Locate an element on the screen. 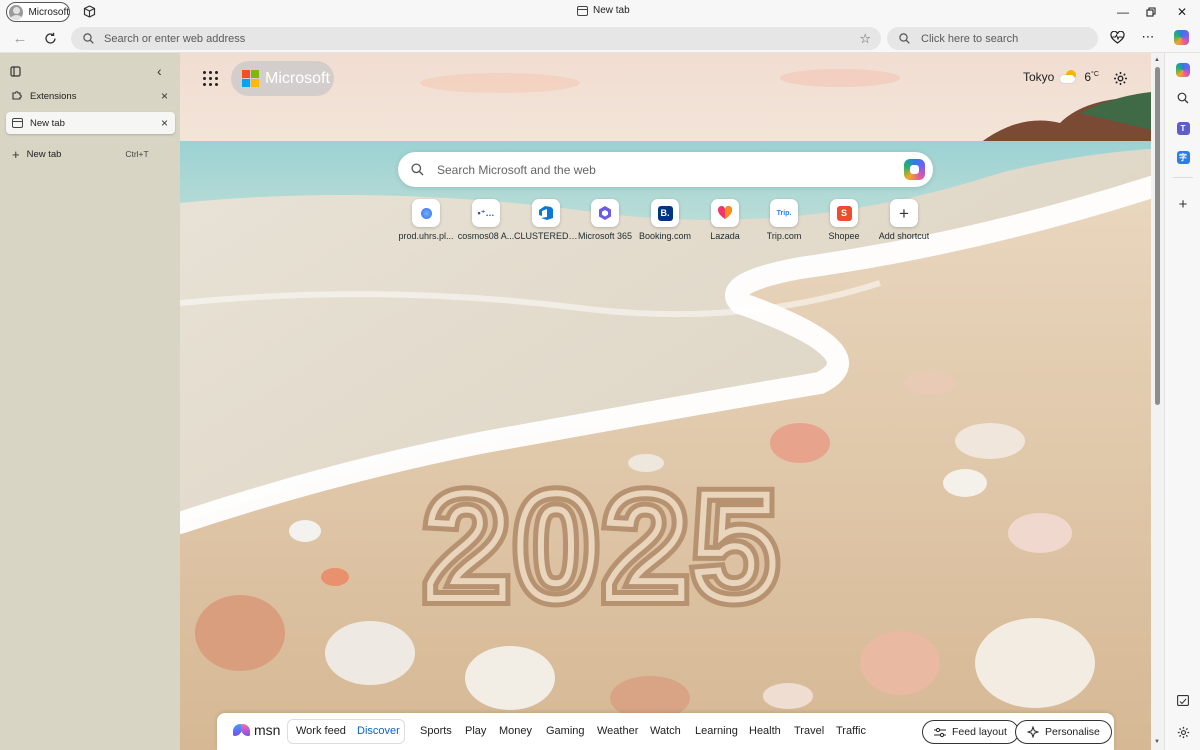 The image size is (1200, 750). copilot-sidebar-button is located at coordinates (1183, 70).